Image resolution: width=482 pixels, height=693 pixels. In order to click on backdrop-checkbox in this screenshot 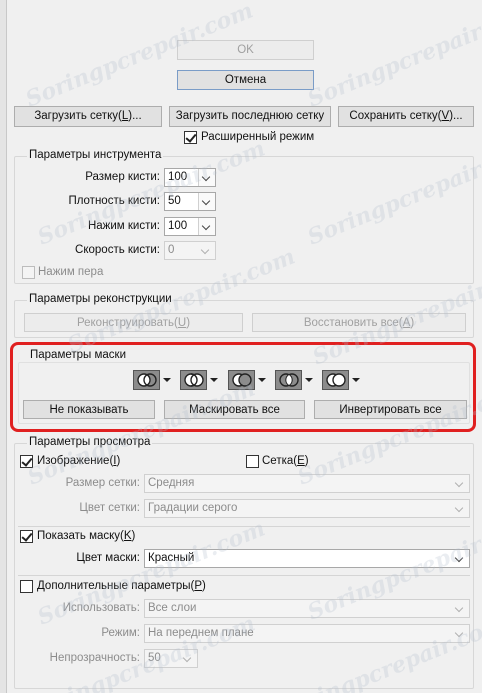, I will do `click(26, 586)`.